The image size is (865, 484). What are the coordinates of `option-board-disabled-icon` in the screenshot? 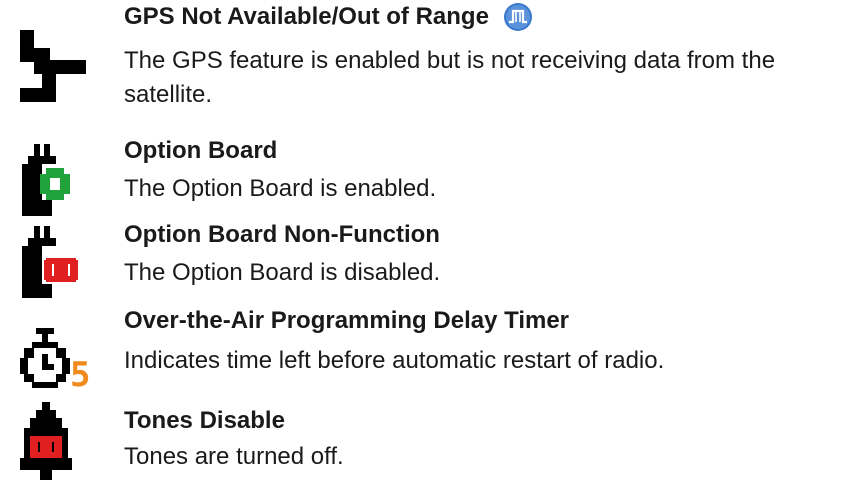 It's located at (55, 262).